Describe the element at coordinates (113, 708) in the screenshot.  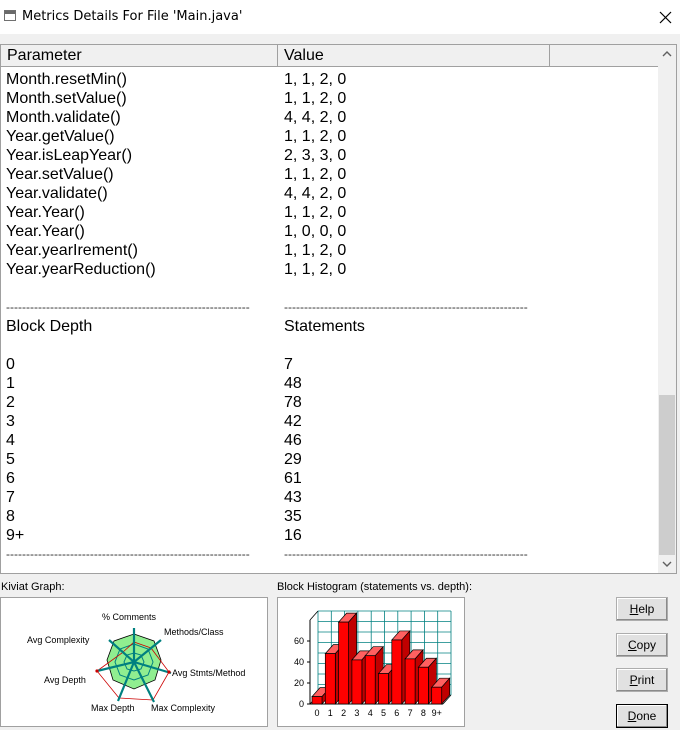
I see `kiviat-axis-label: Max Depth` at that location.